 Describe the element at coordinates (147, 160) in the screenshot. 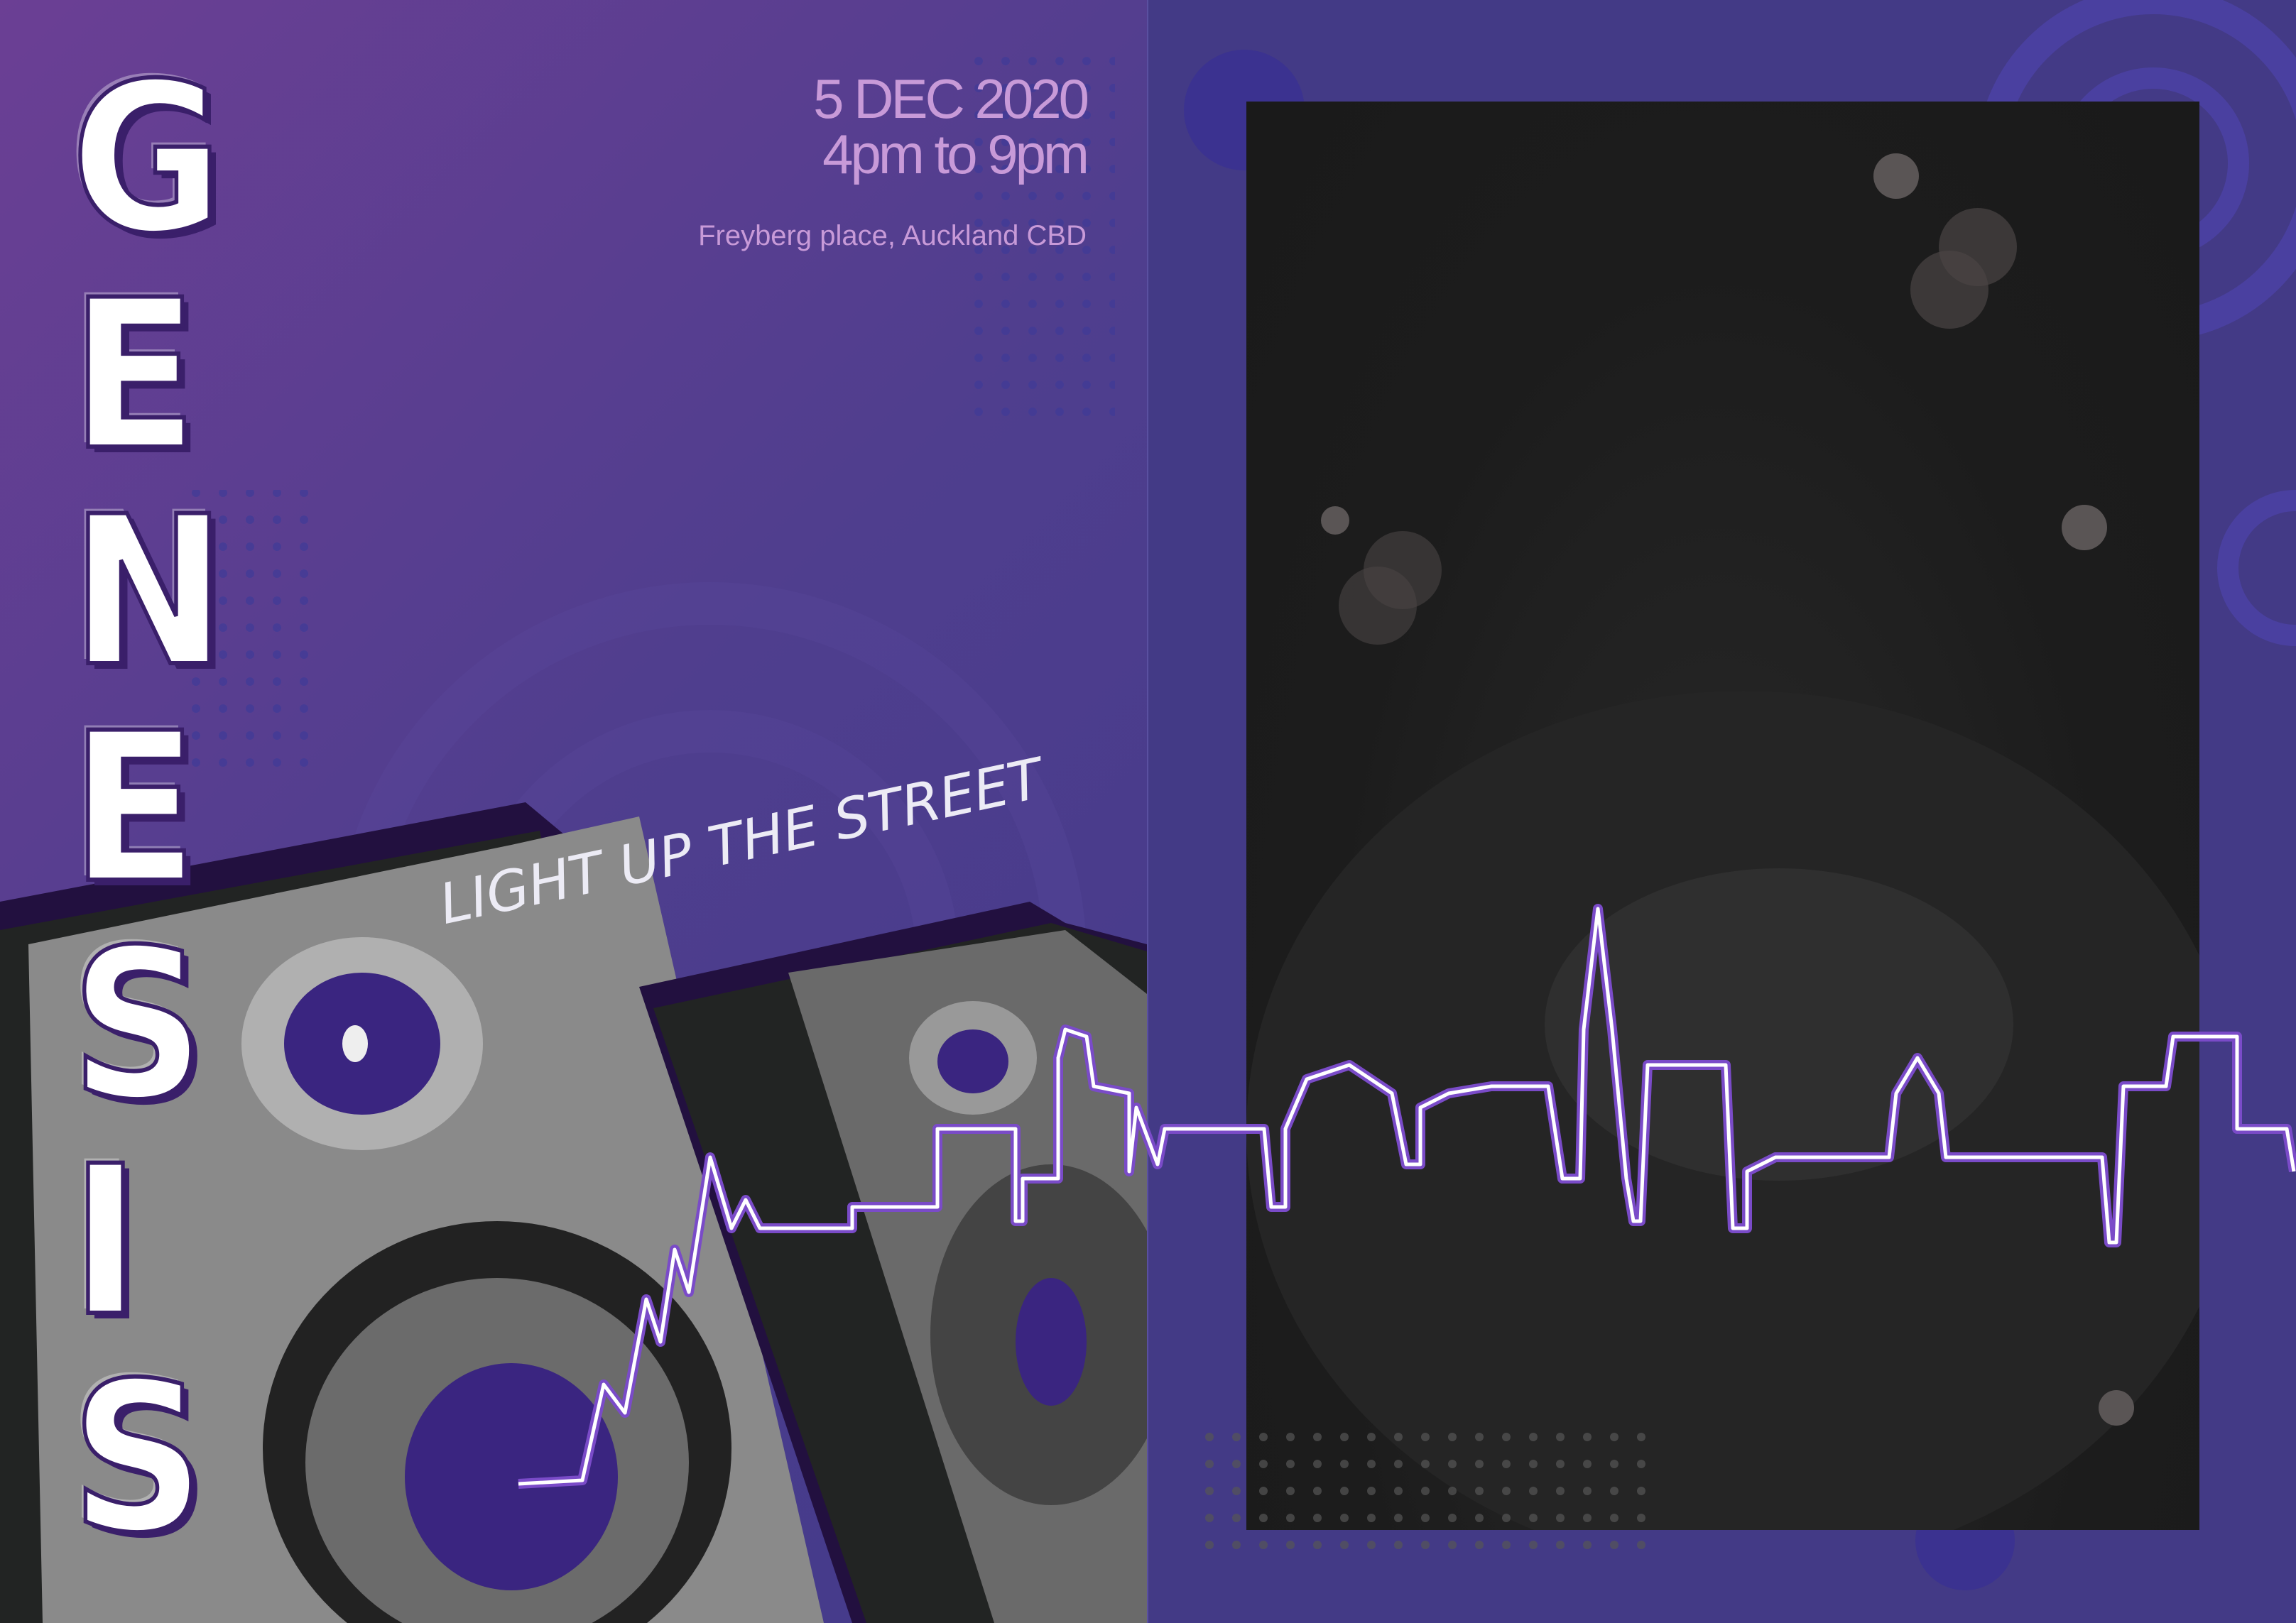

I see `title-letter: G` at that location.